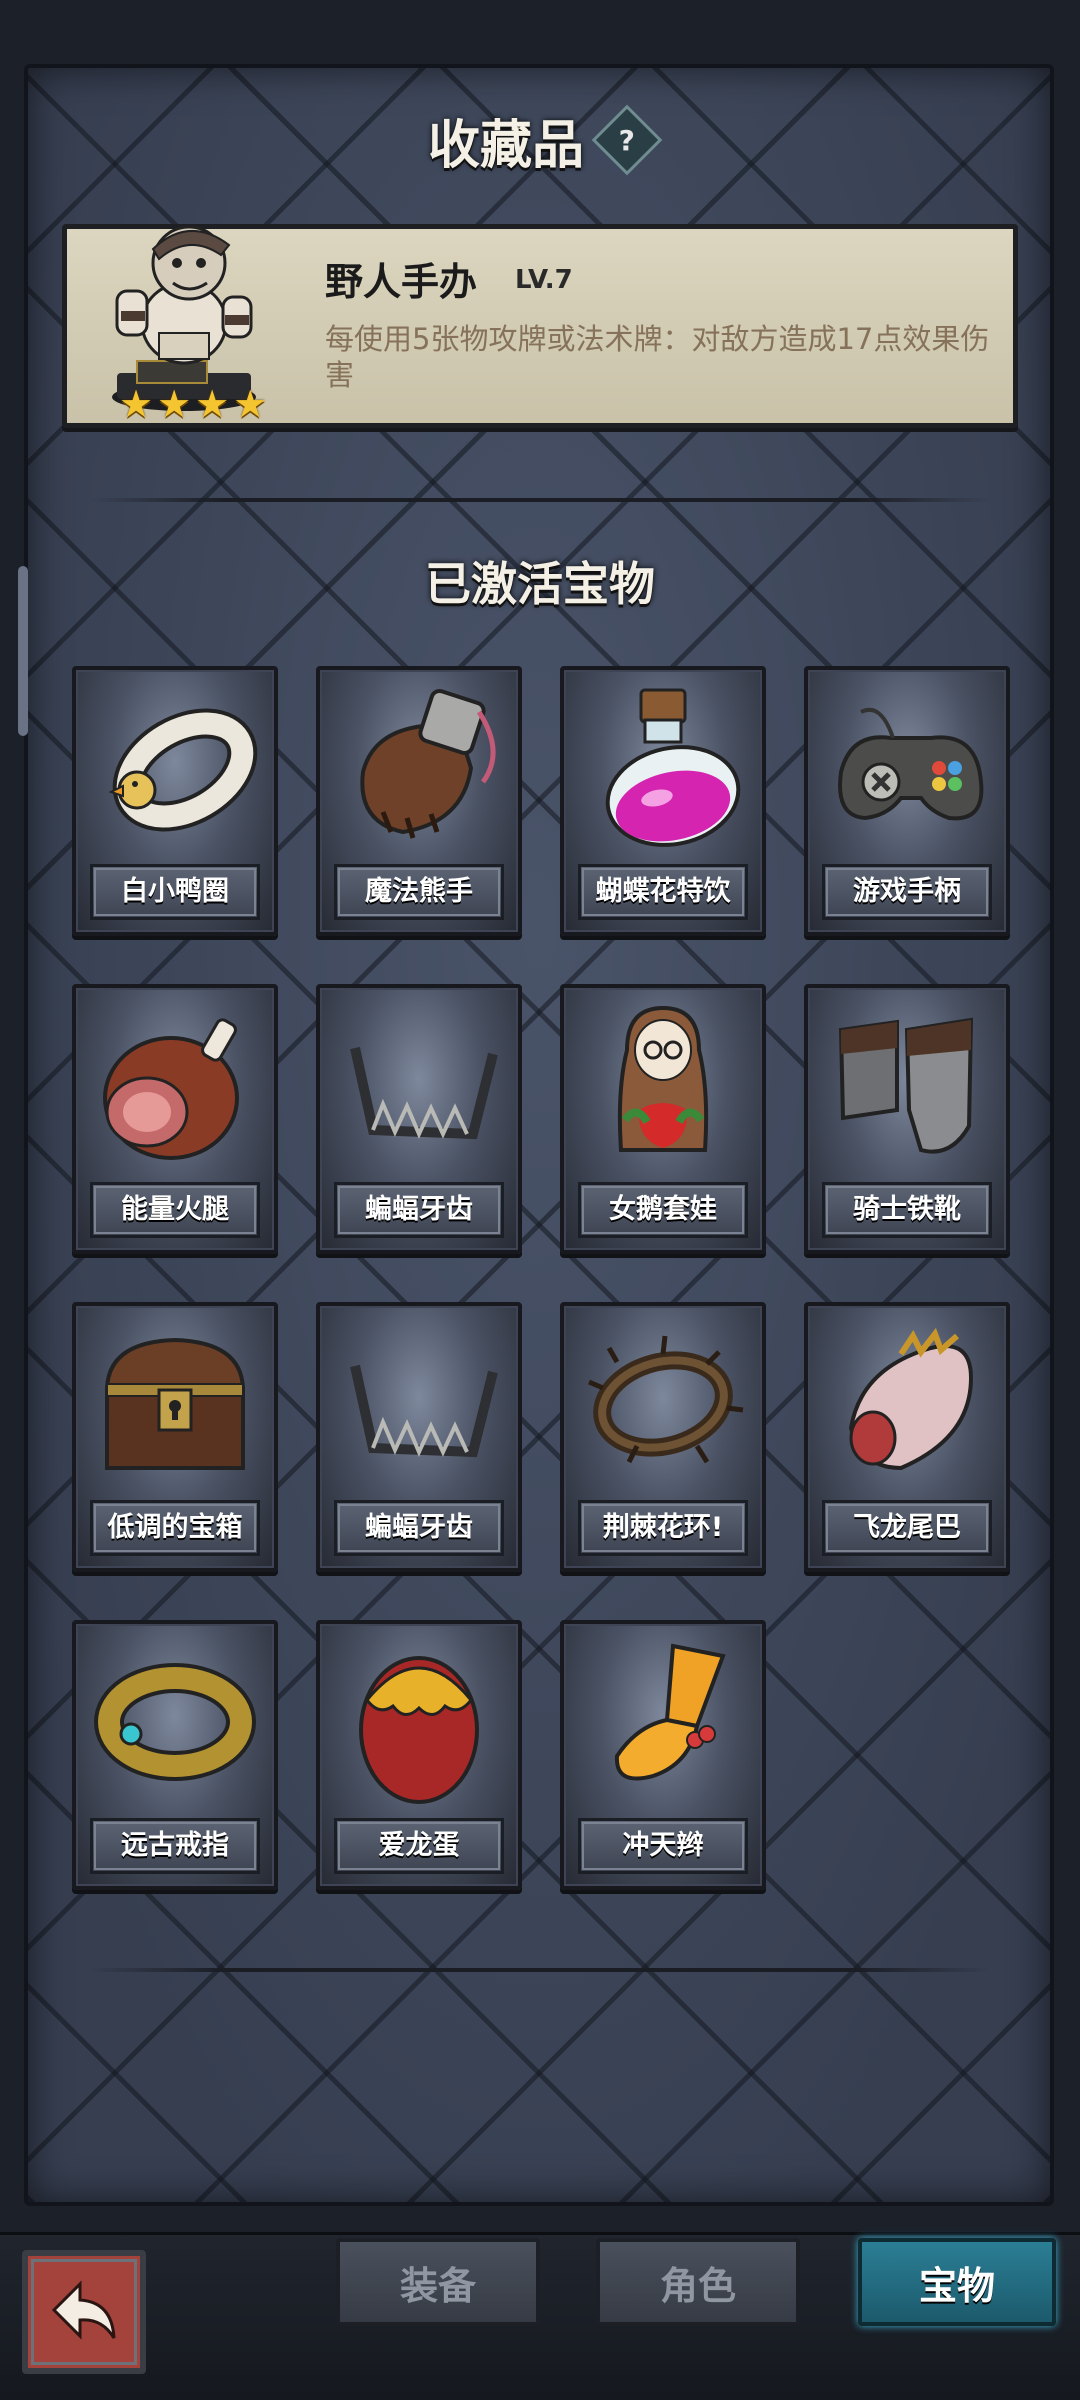 Image resolution: width=1080 pixels, height=2400 pixels. I want to click on treasure-slot: 荆棘花环!, so click(663, 1437).